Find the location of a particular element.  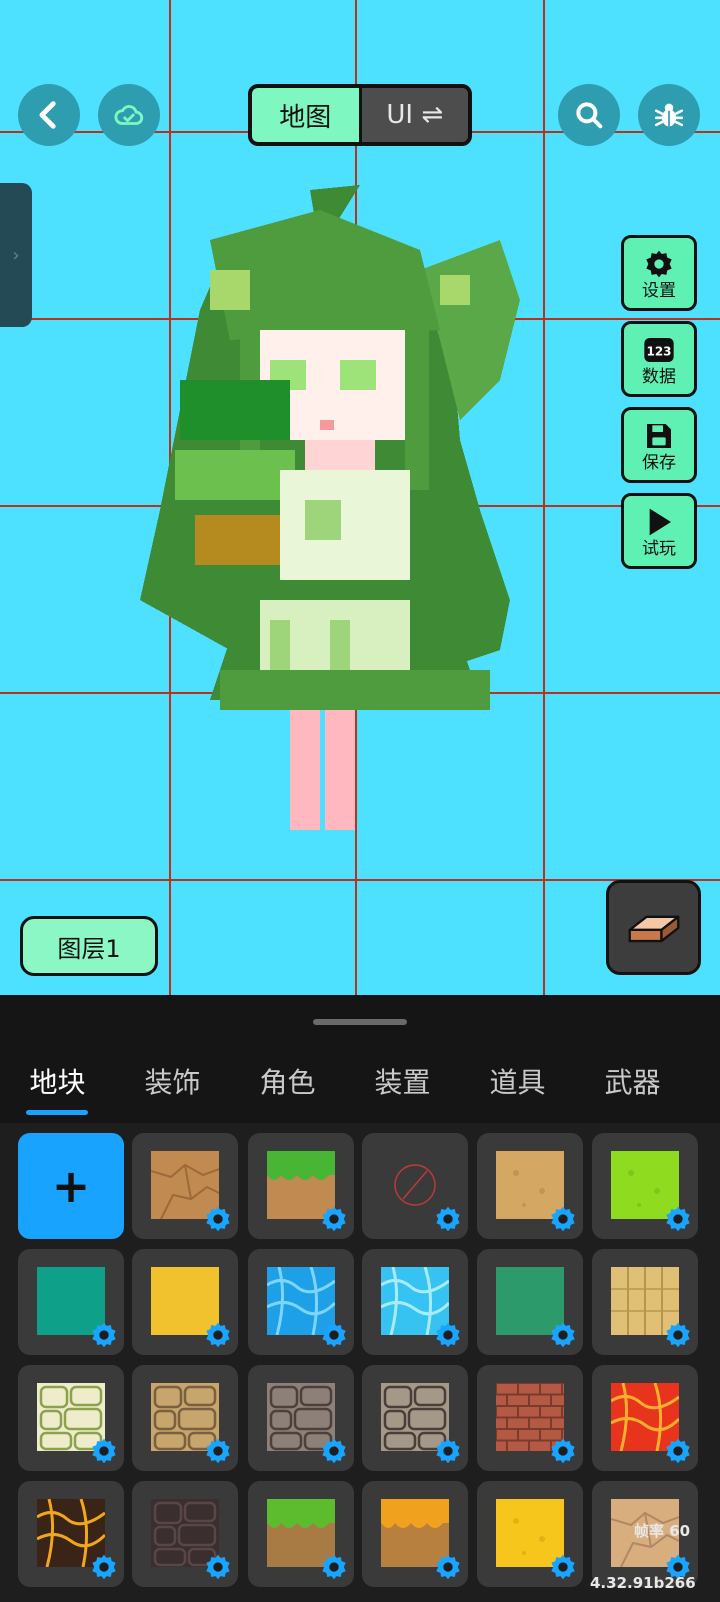

cloud-check-icon is located at coordinates (129, 115).